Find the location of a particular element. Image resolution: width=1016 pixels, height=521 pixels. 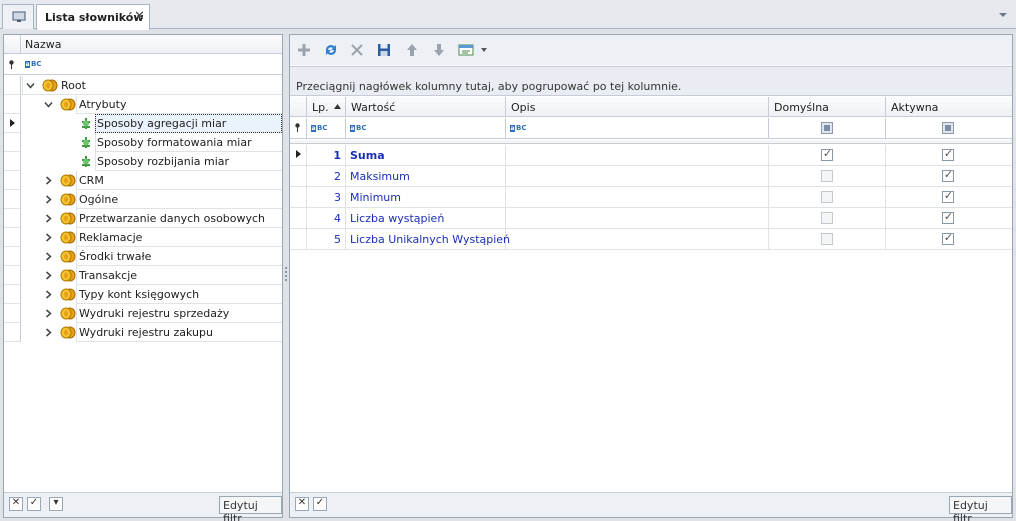

table-row: 4 Liczba wystąpień ✓ is located at coordinates (651, 218).